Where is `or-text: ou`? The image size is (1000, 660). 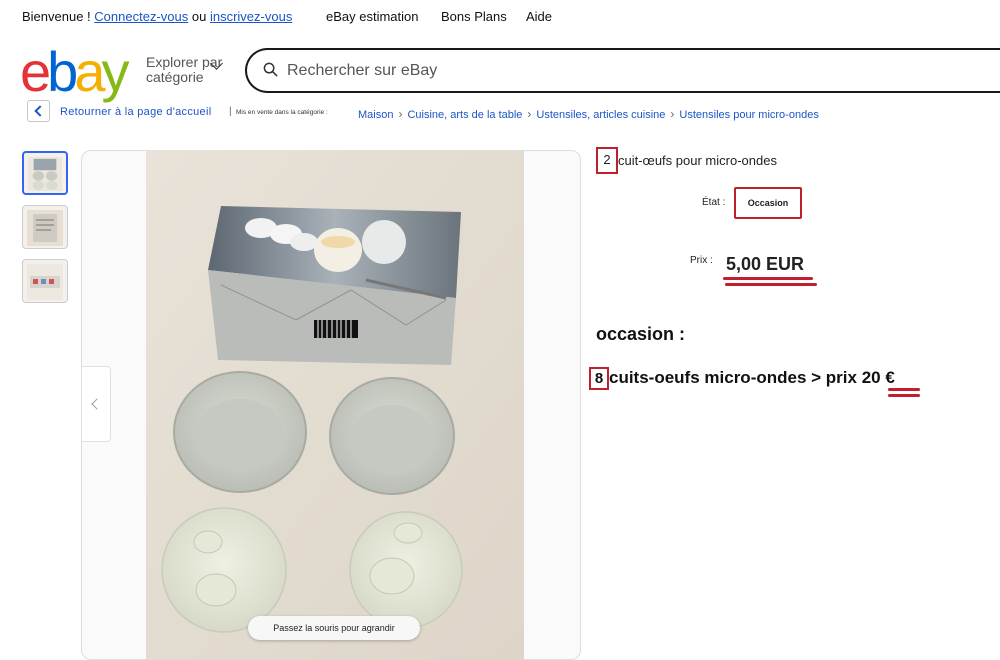 or-text: ou is located at coordinates (199, 16).